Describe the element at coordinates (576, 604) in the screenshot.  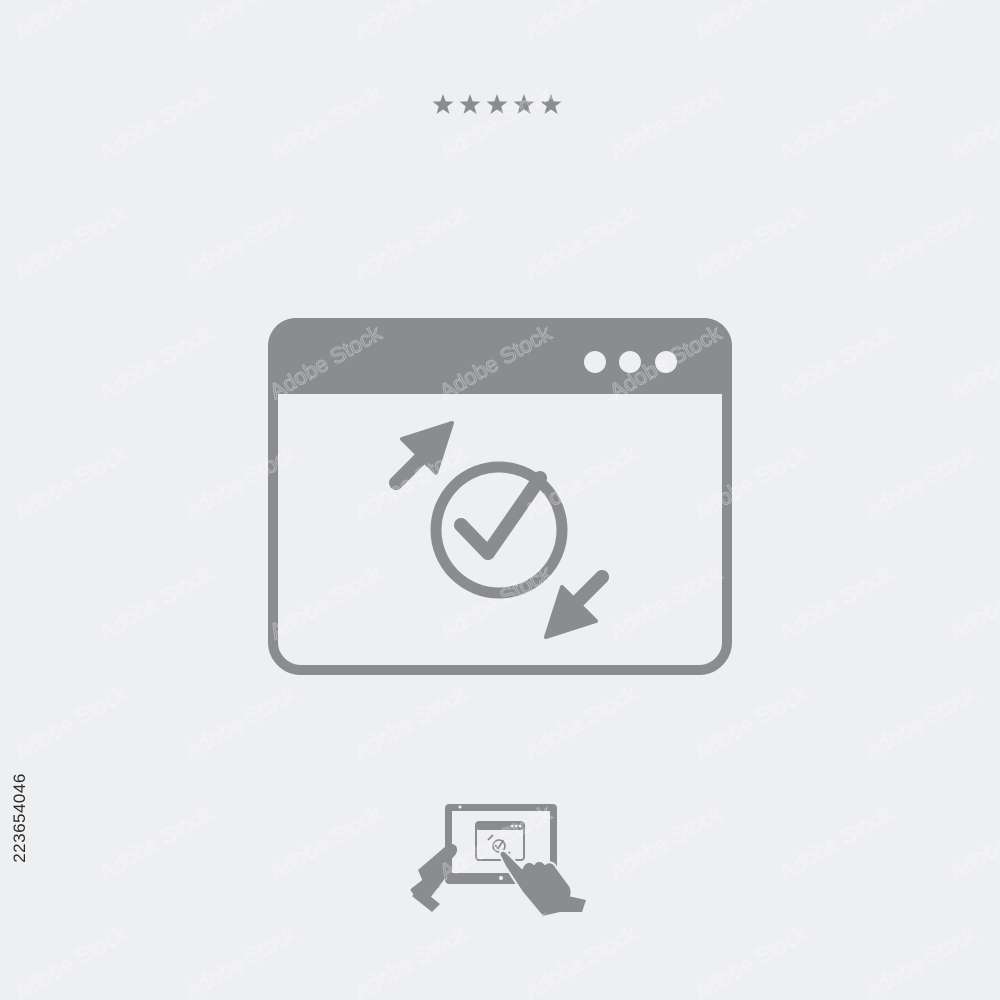
I see `arrow-down-left-icon` at that location.